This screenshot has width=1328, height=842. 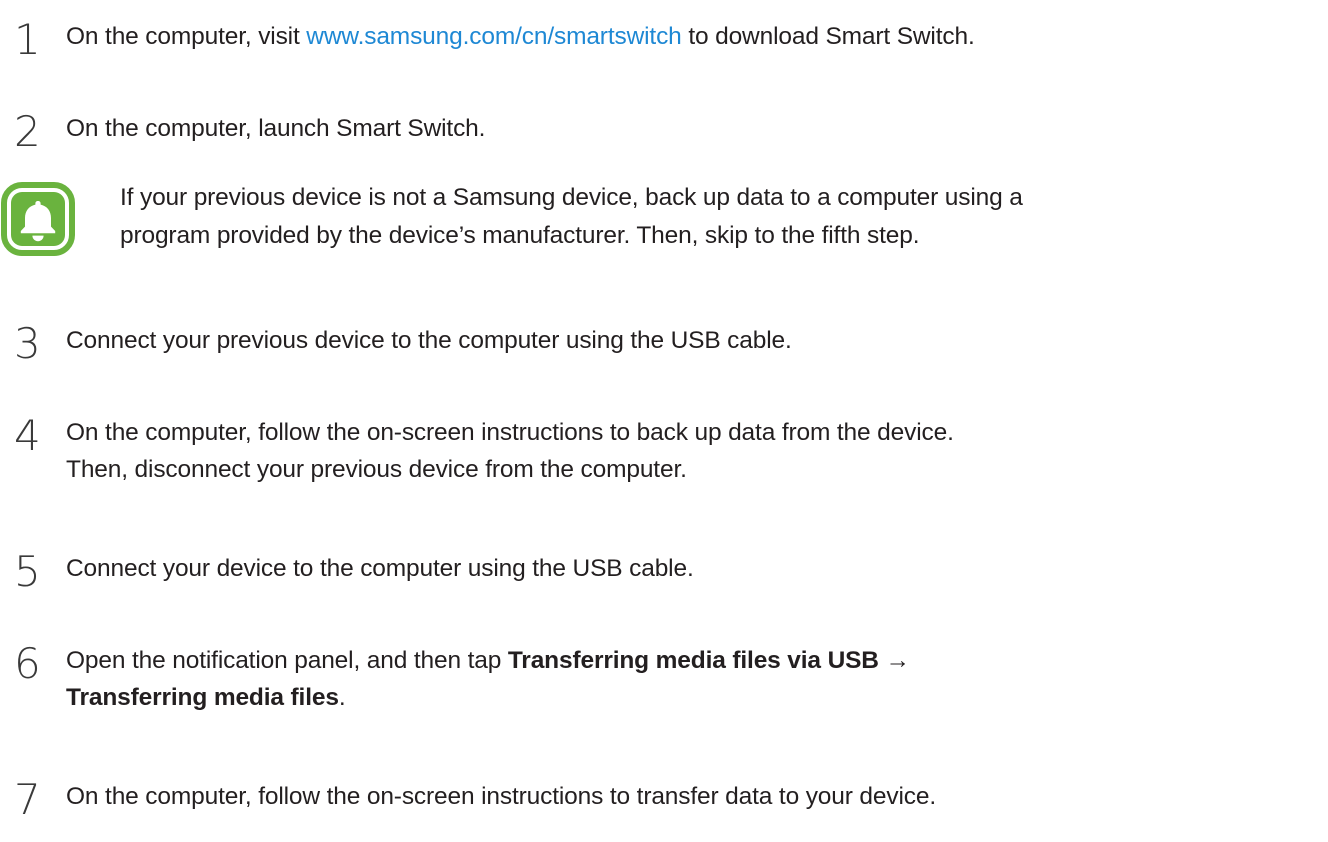 What do you see at coordinates (186, 36) in the screenshot?
I see `step-text-part: On the computer, visit` at bounding box center [186, 36].